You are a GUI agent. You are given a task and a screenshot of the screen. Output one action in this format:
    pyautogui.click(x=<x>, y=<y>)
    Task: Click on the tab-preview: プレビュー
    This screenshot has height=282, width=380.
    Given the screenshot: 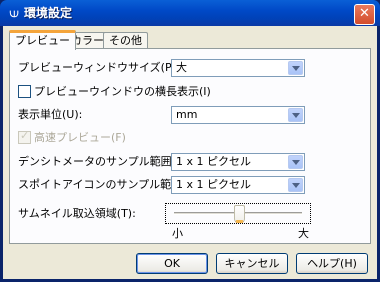 What is the action you would take?
    pyautogui.click(x=42, y=40)
    